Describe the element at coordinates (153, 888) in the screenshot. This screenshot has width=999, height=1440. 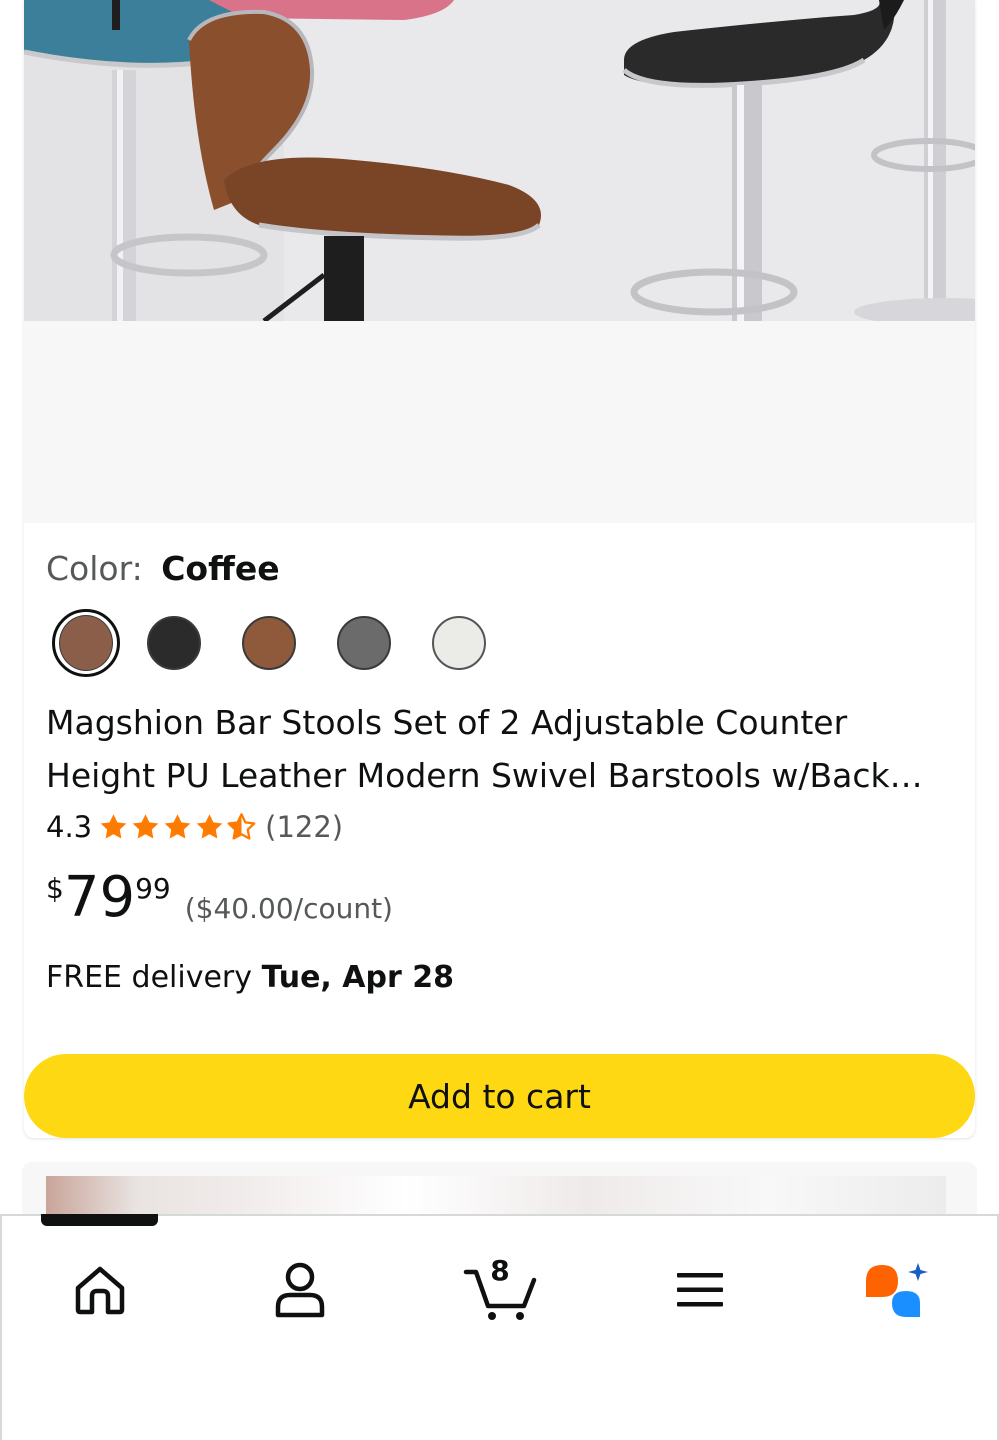
I see `price-fraction: 99` at that location.